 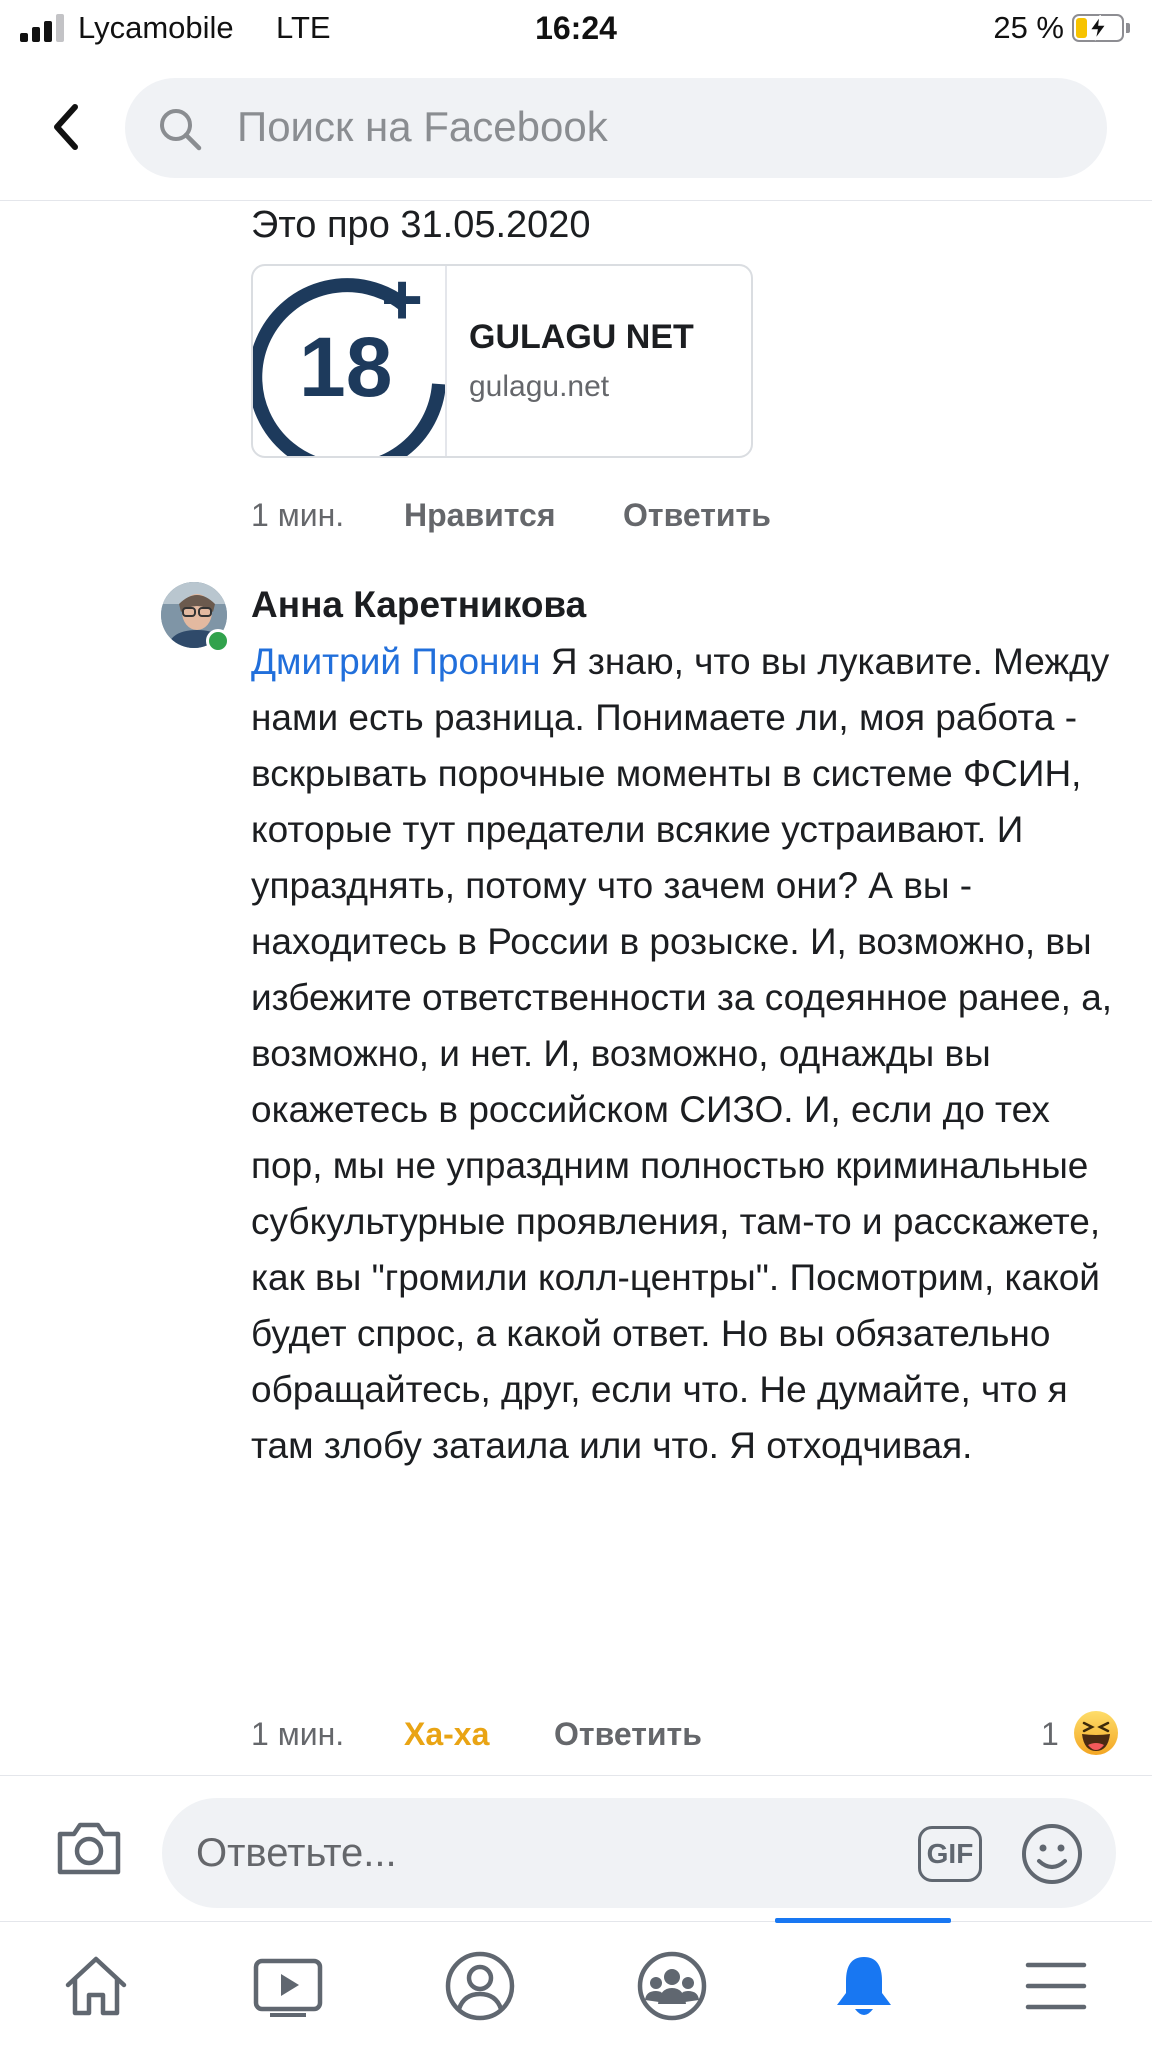 I want to click on battery-icon, so click(x=1101, y=28).